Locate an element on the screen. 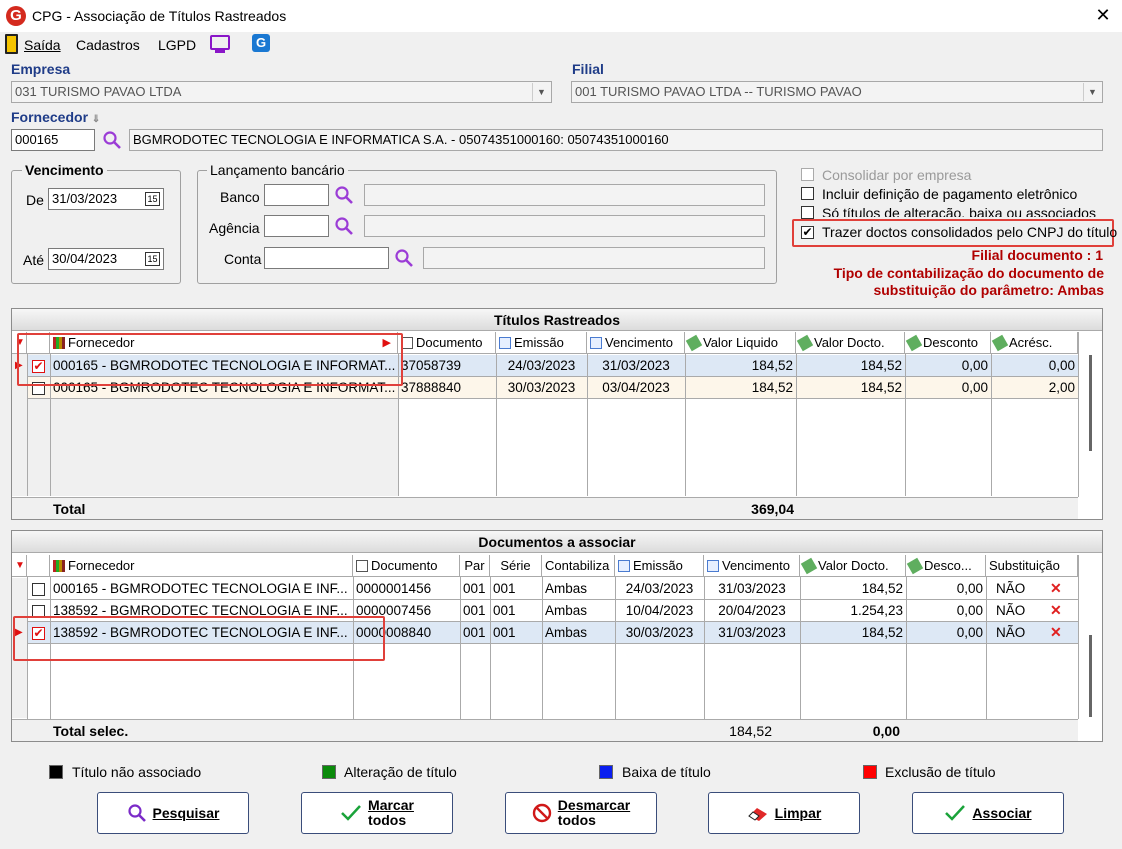  fornecedor-code-input: 000165 is located at coordinates (53, 140).